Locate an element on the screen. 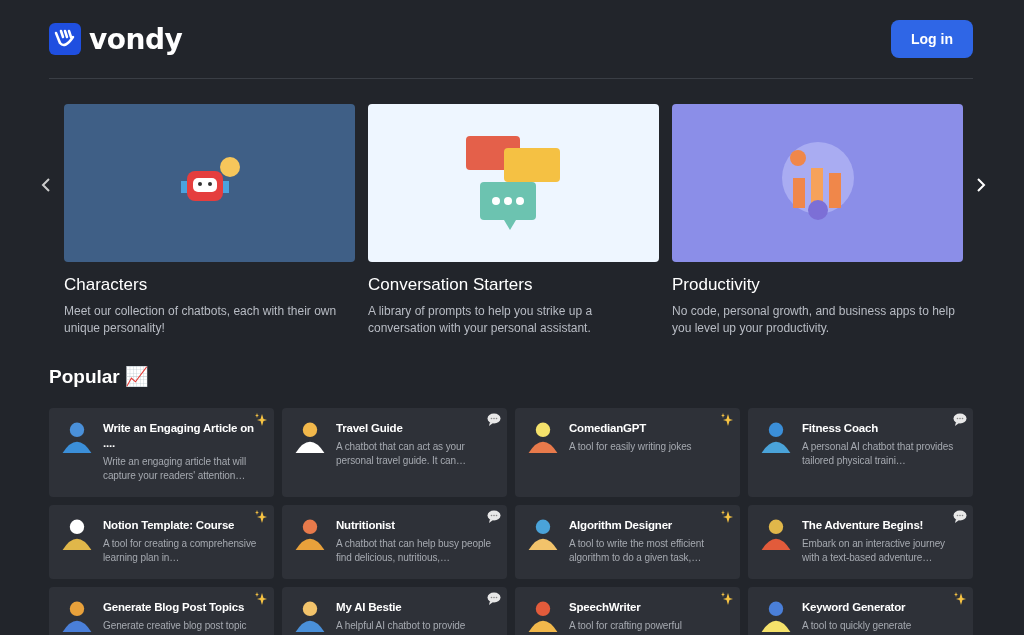 Image resolution: width=1024 pixels, height=635 pixels. category-title: Conversation Starters is located at coordinates (513, 285).